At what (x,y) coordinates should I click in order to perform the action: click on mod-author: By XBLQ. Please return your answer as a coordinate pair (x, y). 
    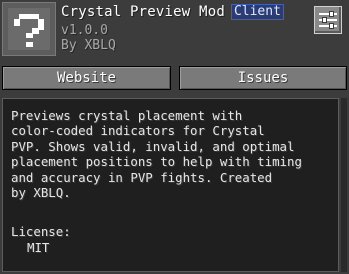
    Looking at the image, I should click on (88, 45).